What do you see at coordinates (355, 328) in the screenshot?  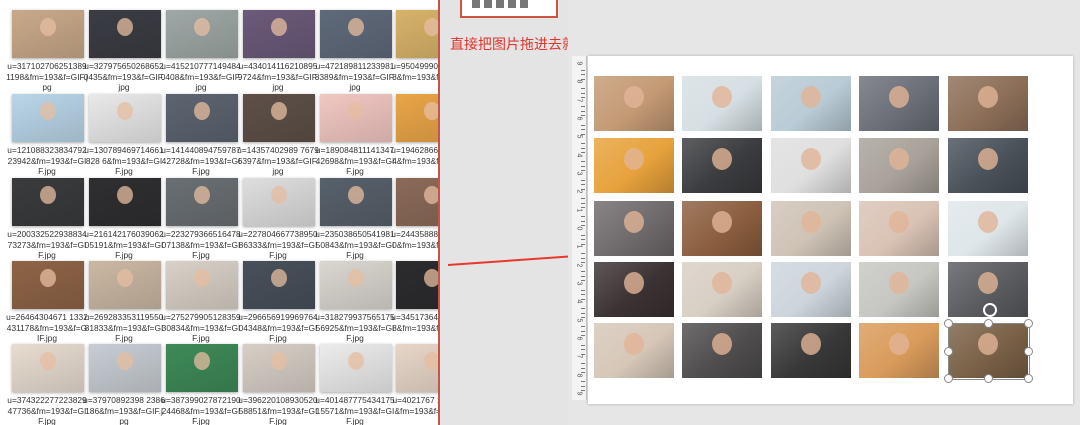 I see `file-name: u=31827993756517556925&fm=193&f=GIF.jpg` at bounding box center [355, 328].